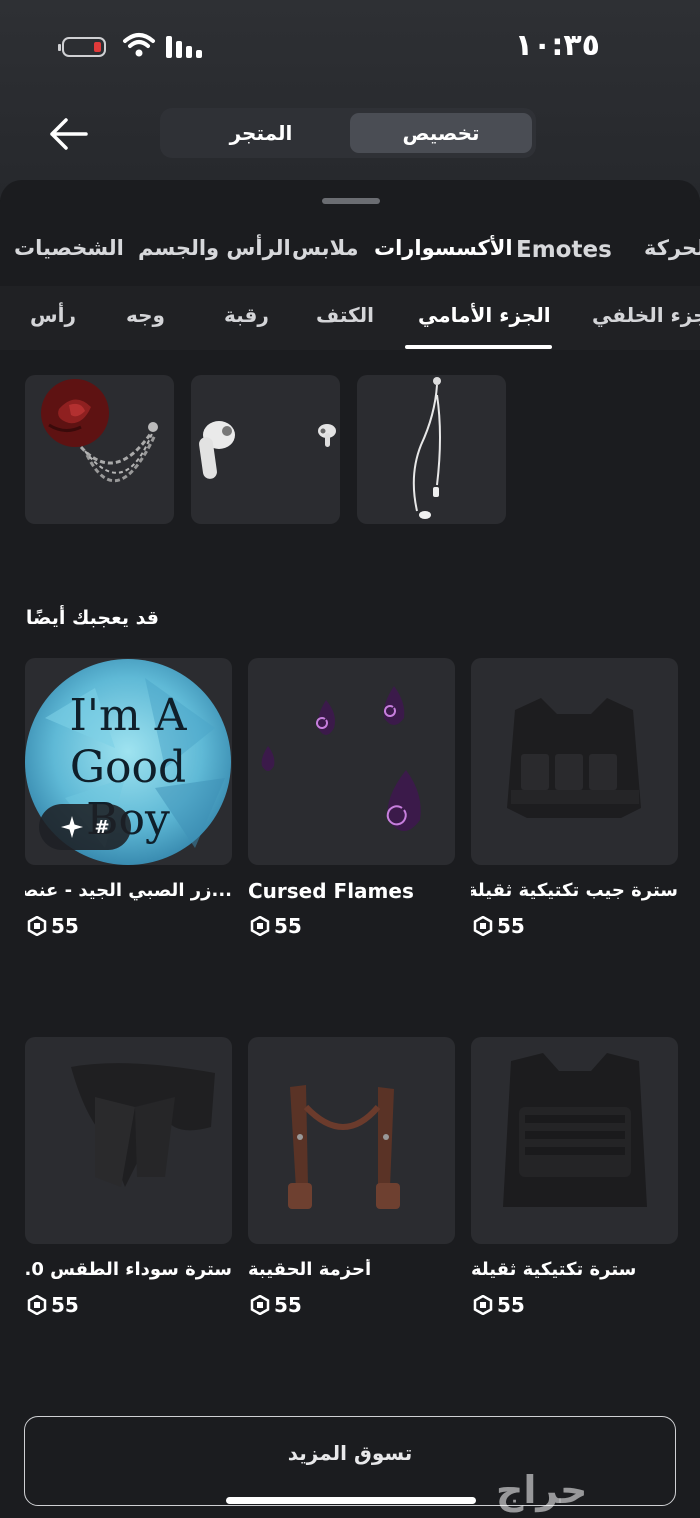 The image size is (700, 1518). I want to click on category-animation: الحركة, so click(672, 248).